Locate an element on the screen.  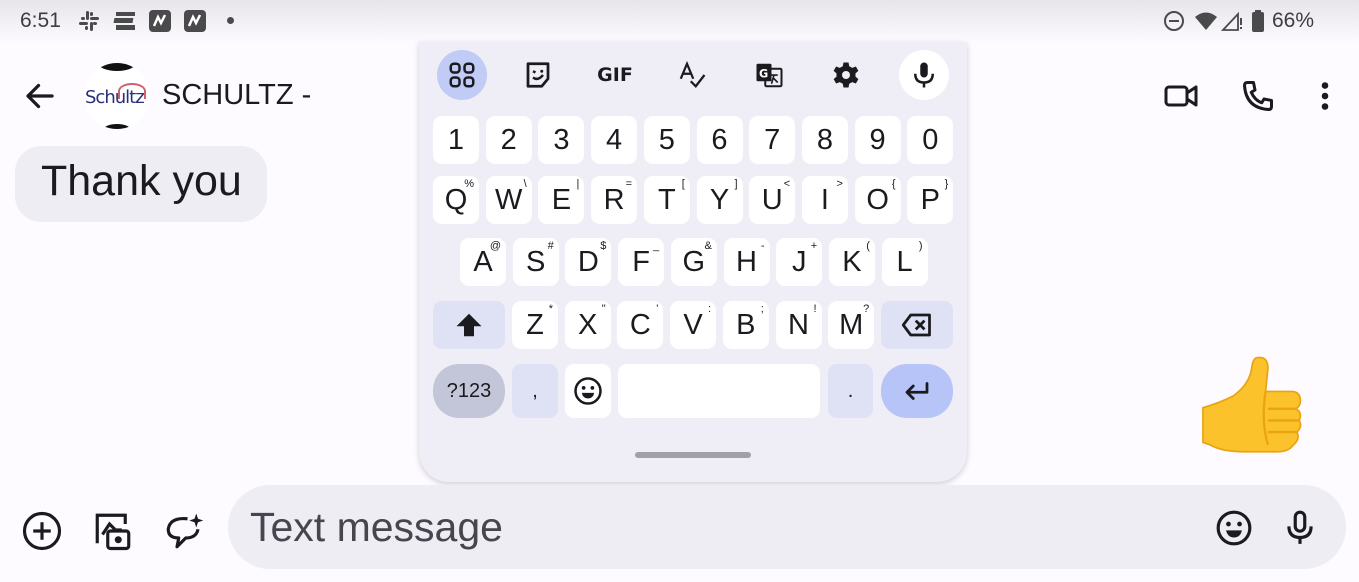
key-q: Q% is located at coordinates (456, 200).